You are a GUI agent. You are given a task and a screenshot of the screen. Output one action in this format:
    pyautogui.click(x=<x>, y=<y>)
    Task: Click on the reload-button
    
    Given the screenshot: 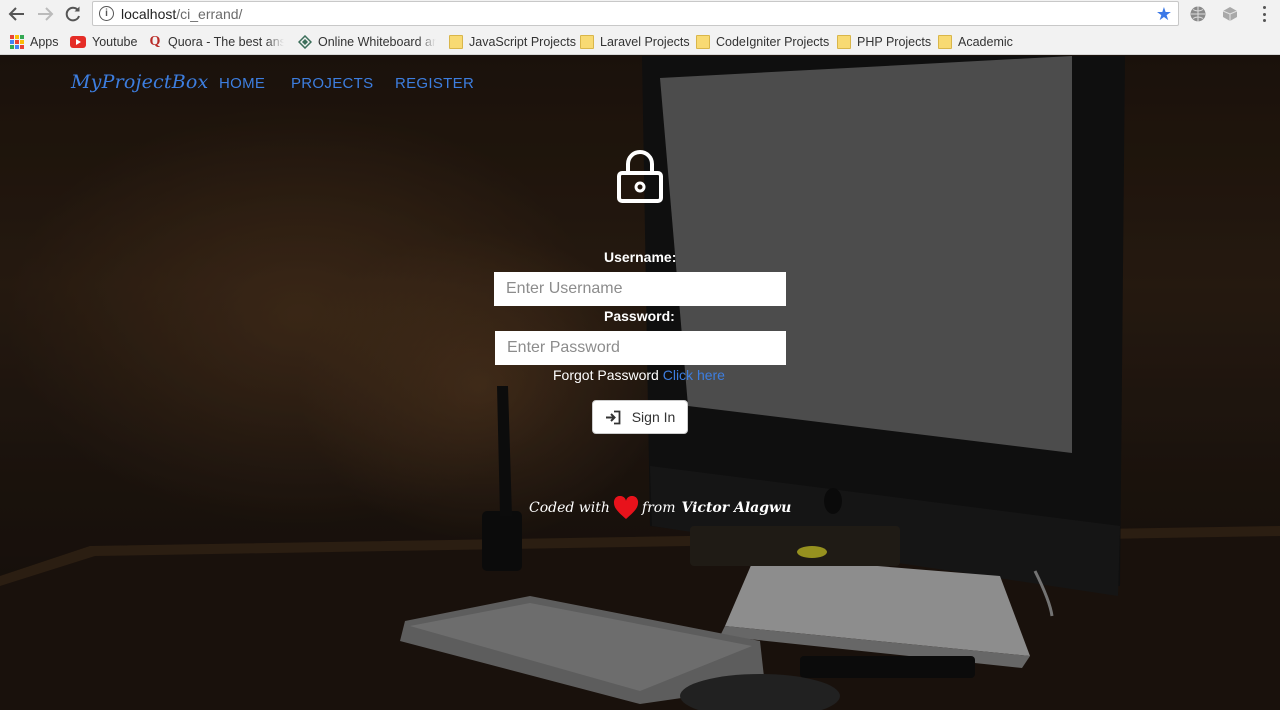 What is the action you would take?
    pyautogui.click(x=73, y=14)
    